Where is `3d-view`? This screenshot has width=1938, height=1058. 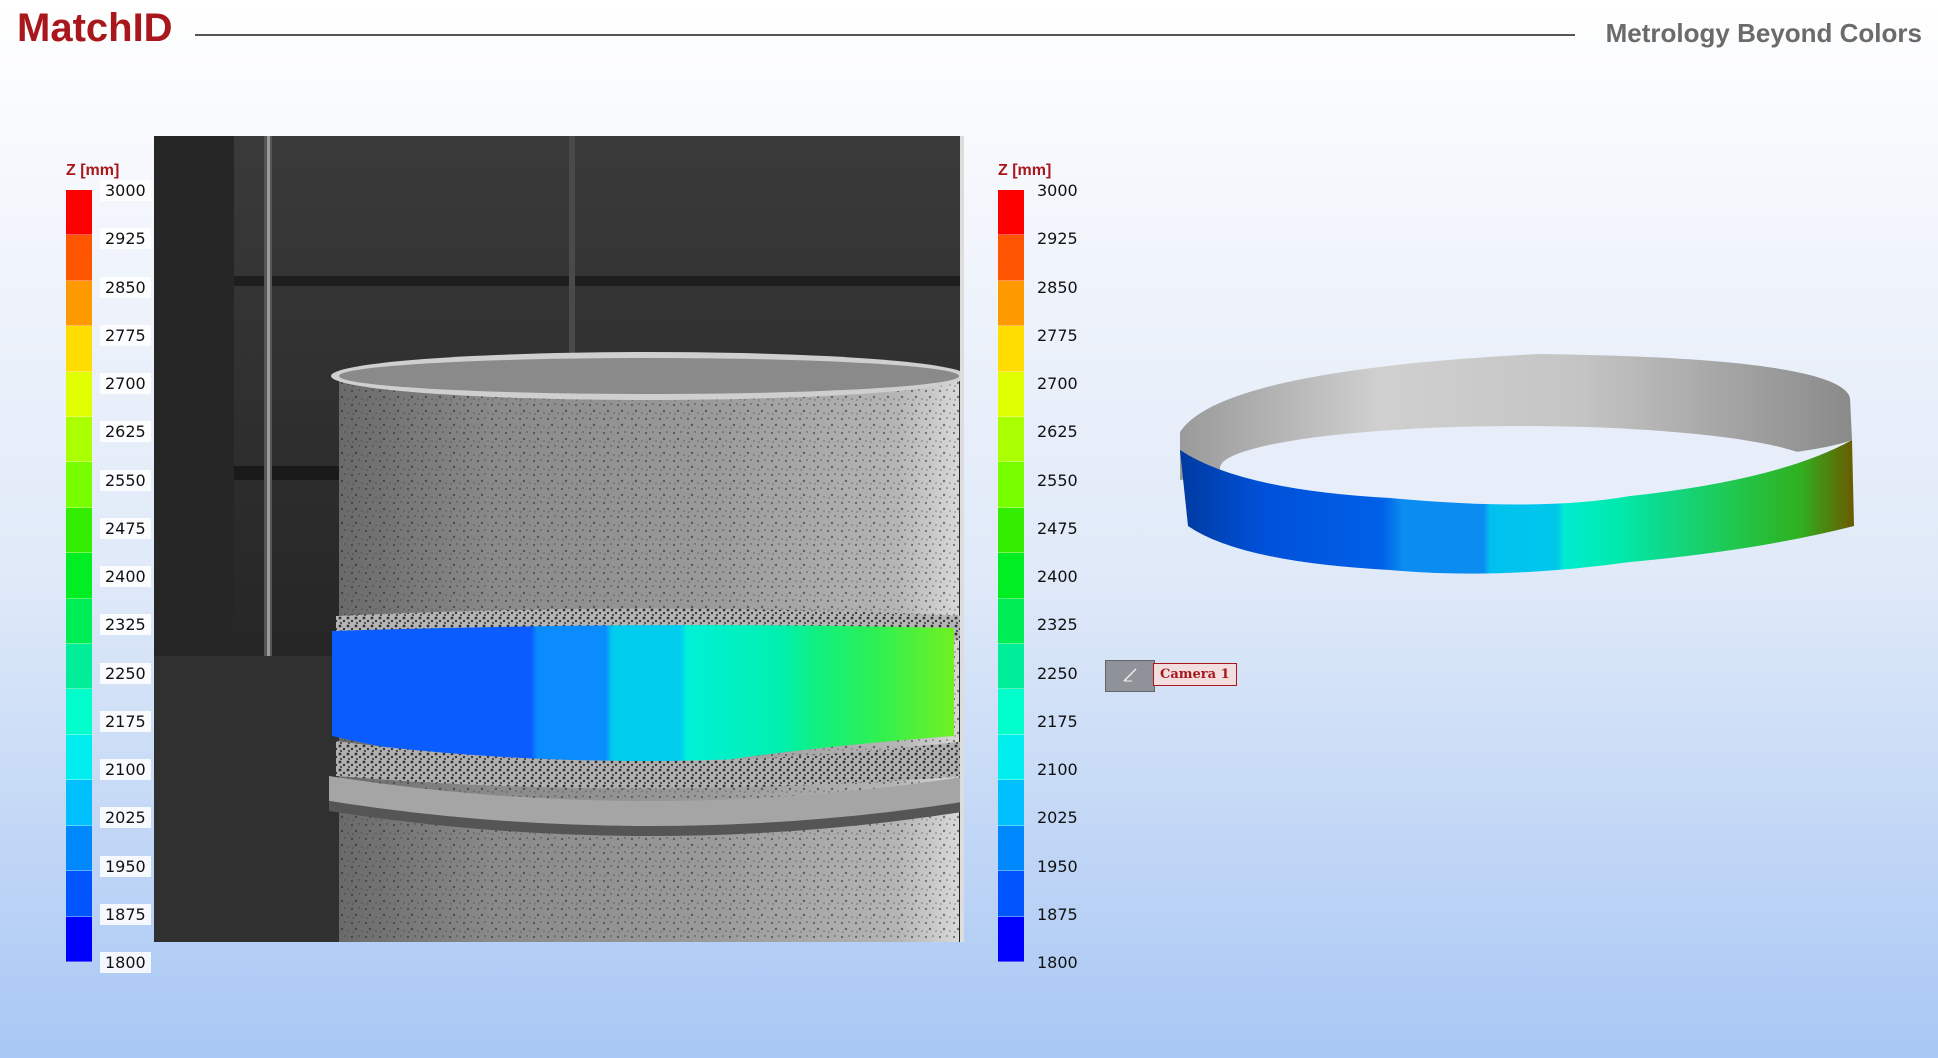 3d-view is located at coordinates (1520, 480).